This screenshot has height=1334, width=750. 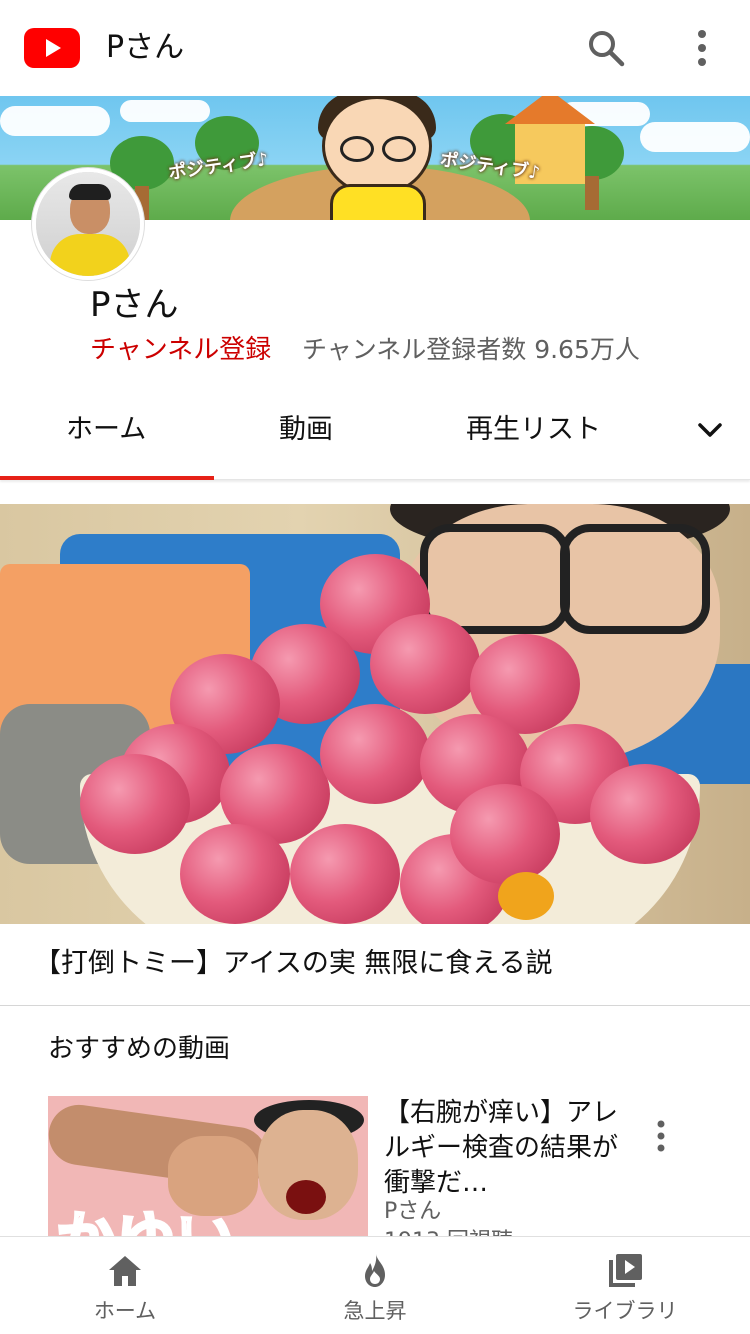 What do you see at coordinates (625, 1270) in the screenshot?
I see `library-icon` at bounding box center [625, 1270].